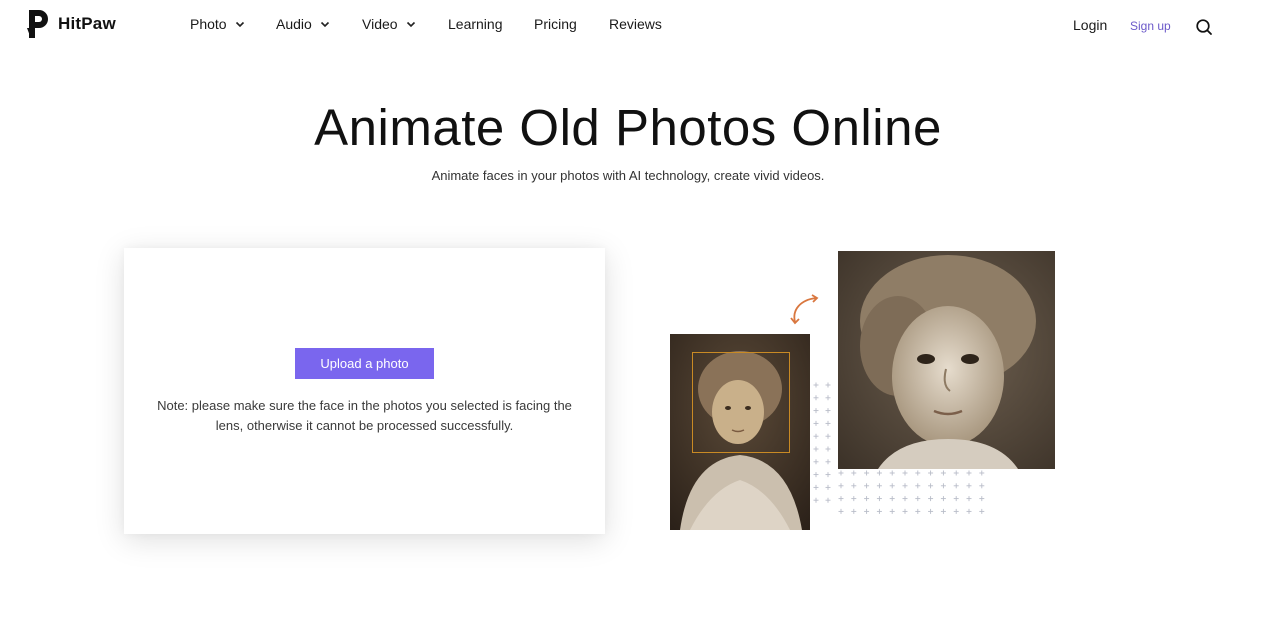 The image size is (1270, 638). I want to click on face-detection-box, so click(741, 402).